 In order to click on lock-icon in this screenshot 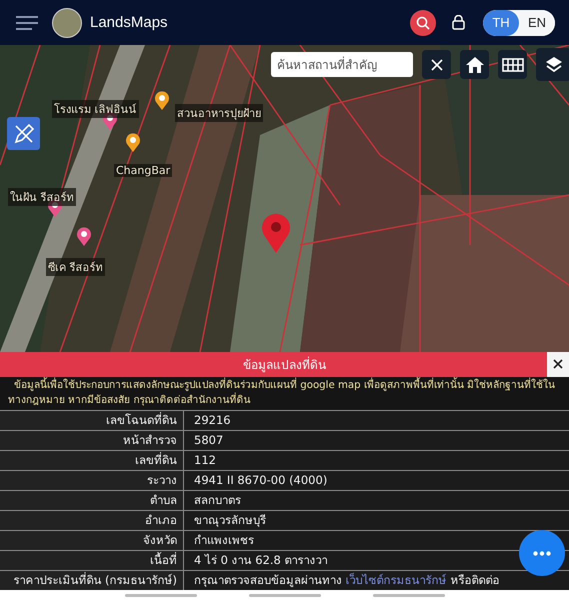, I will do `click(458, 22)`.